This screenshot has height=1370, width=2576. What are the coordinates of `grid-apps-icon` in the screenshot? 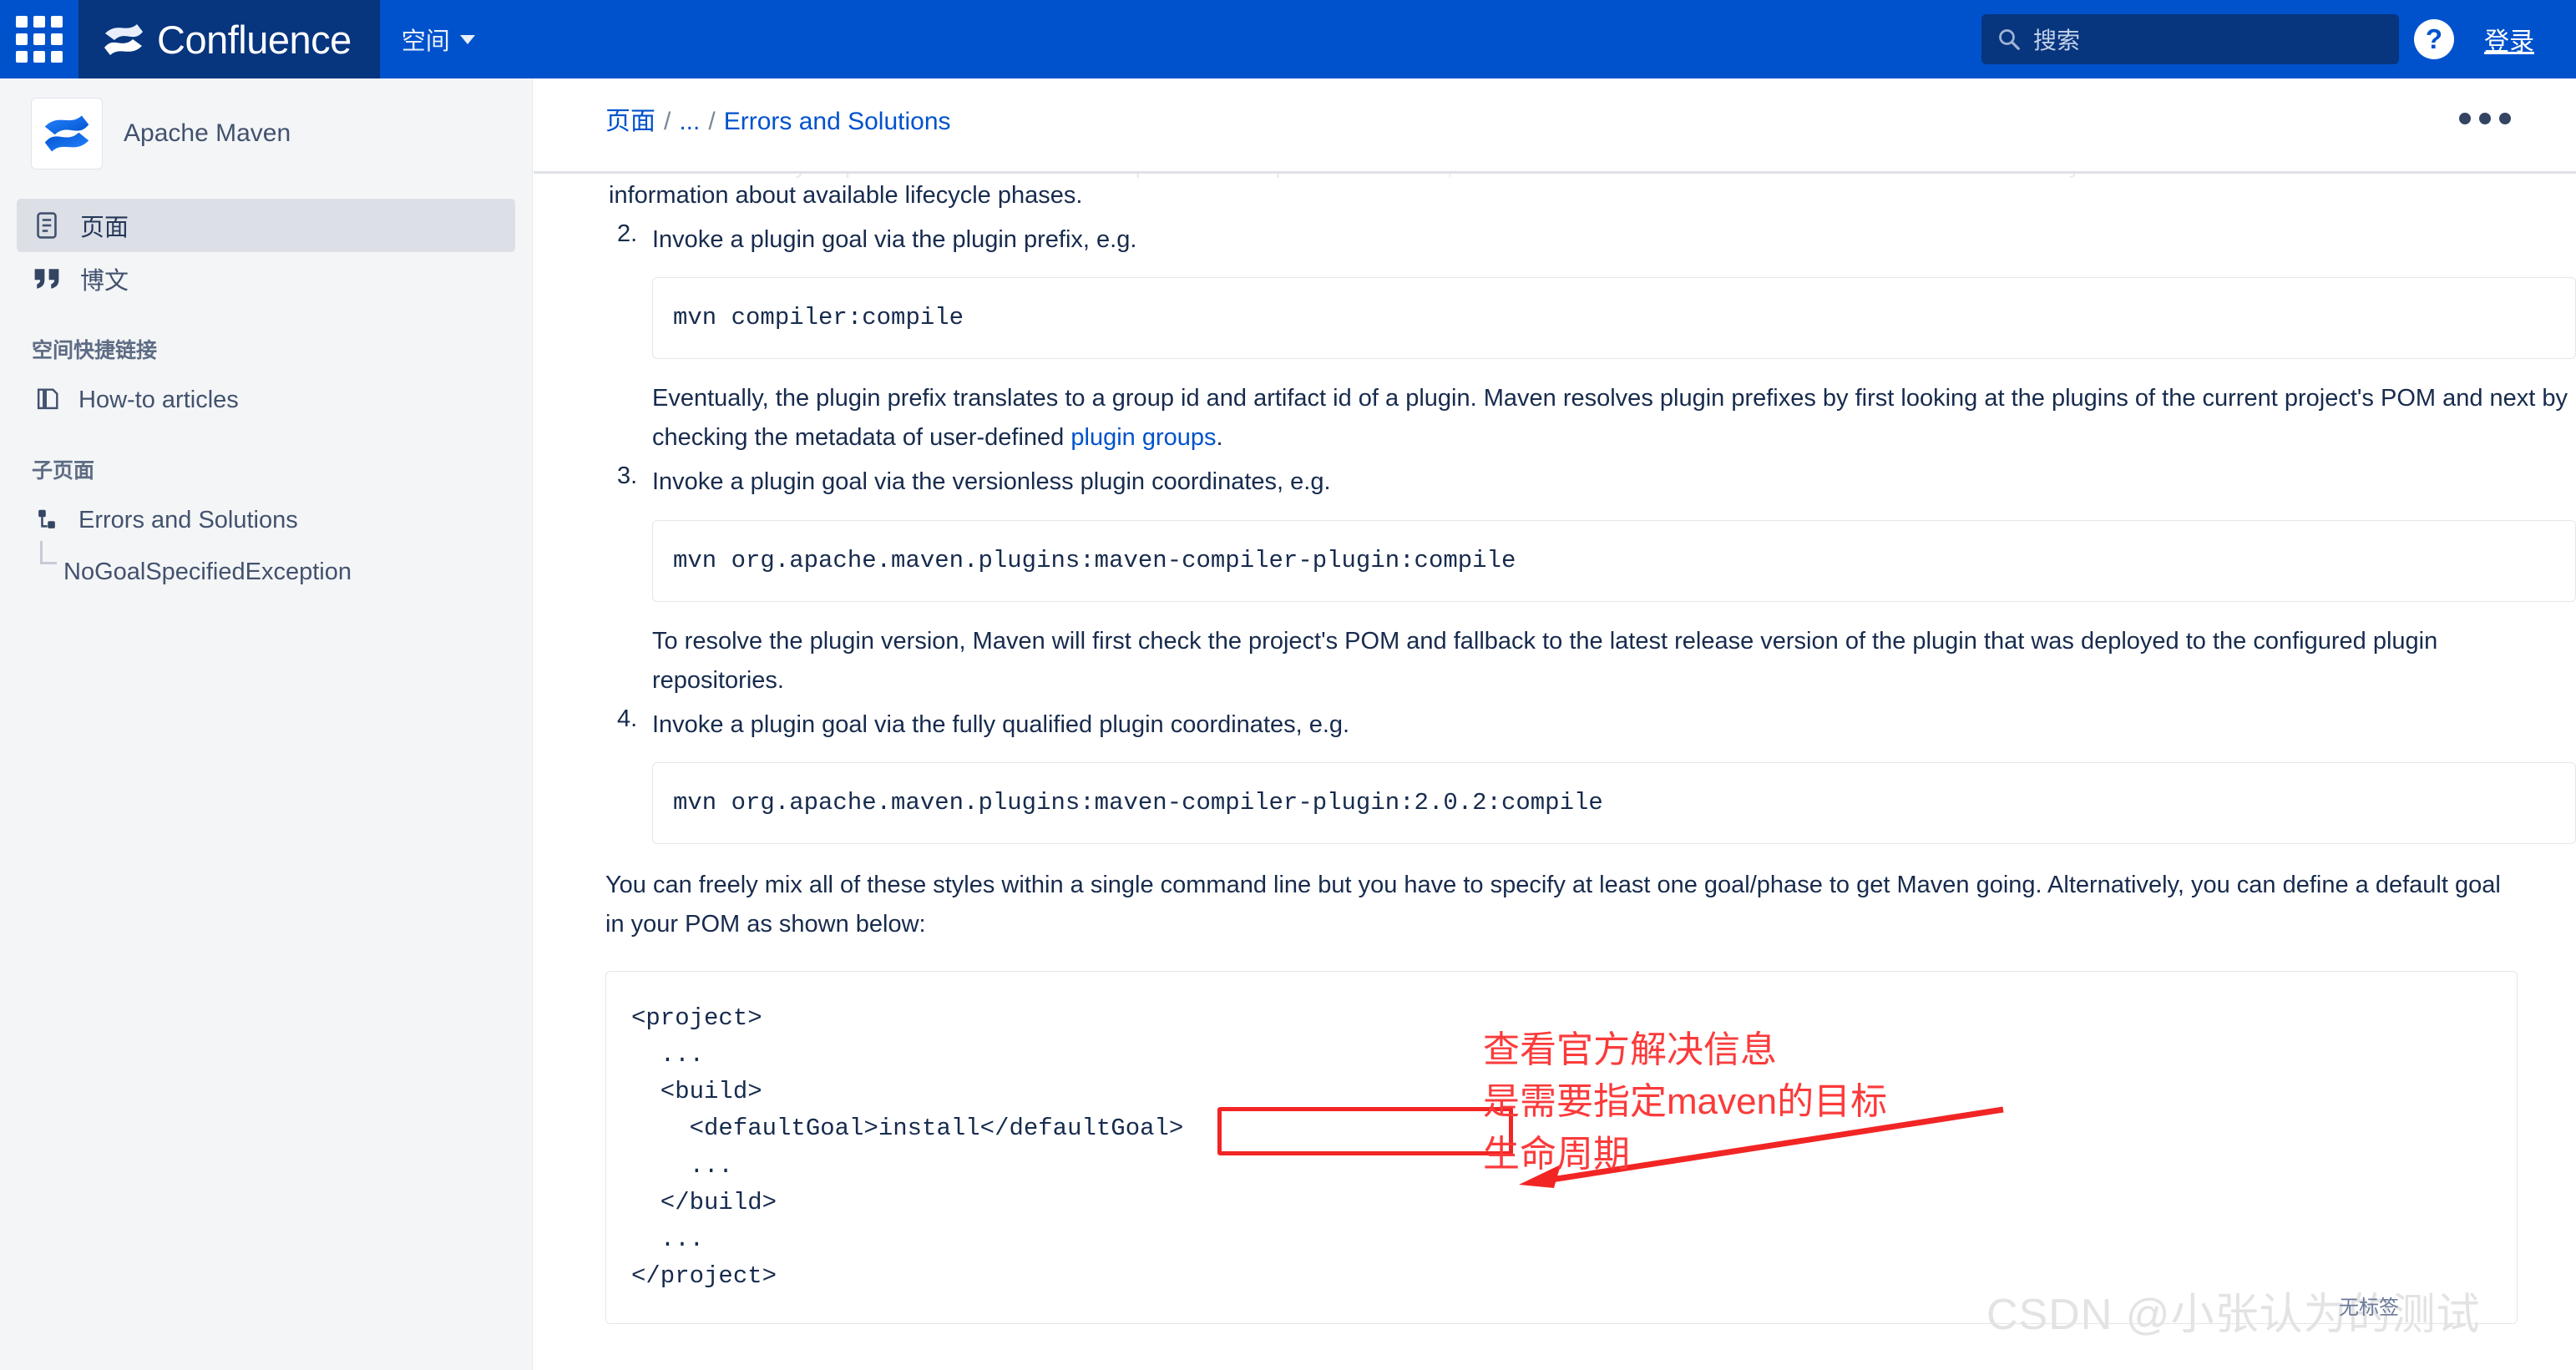 It's located at (39, 39).